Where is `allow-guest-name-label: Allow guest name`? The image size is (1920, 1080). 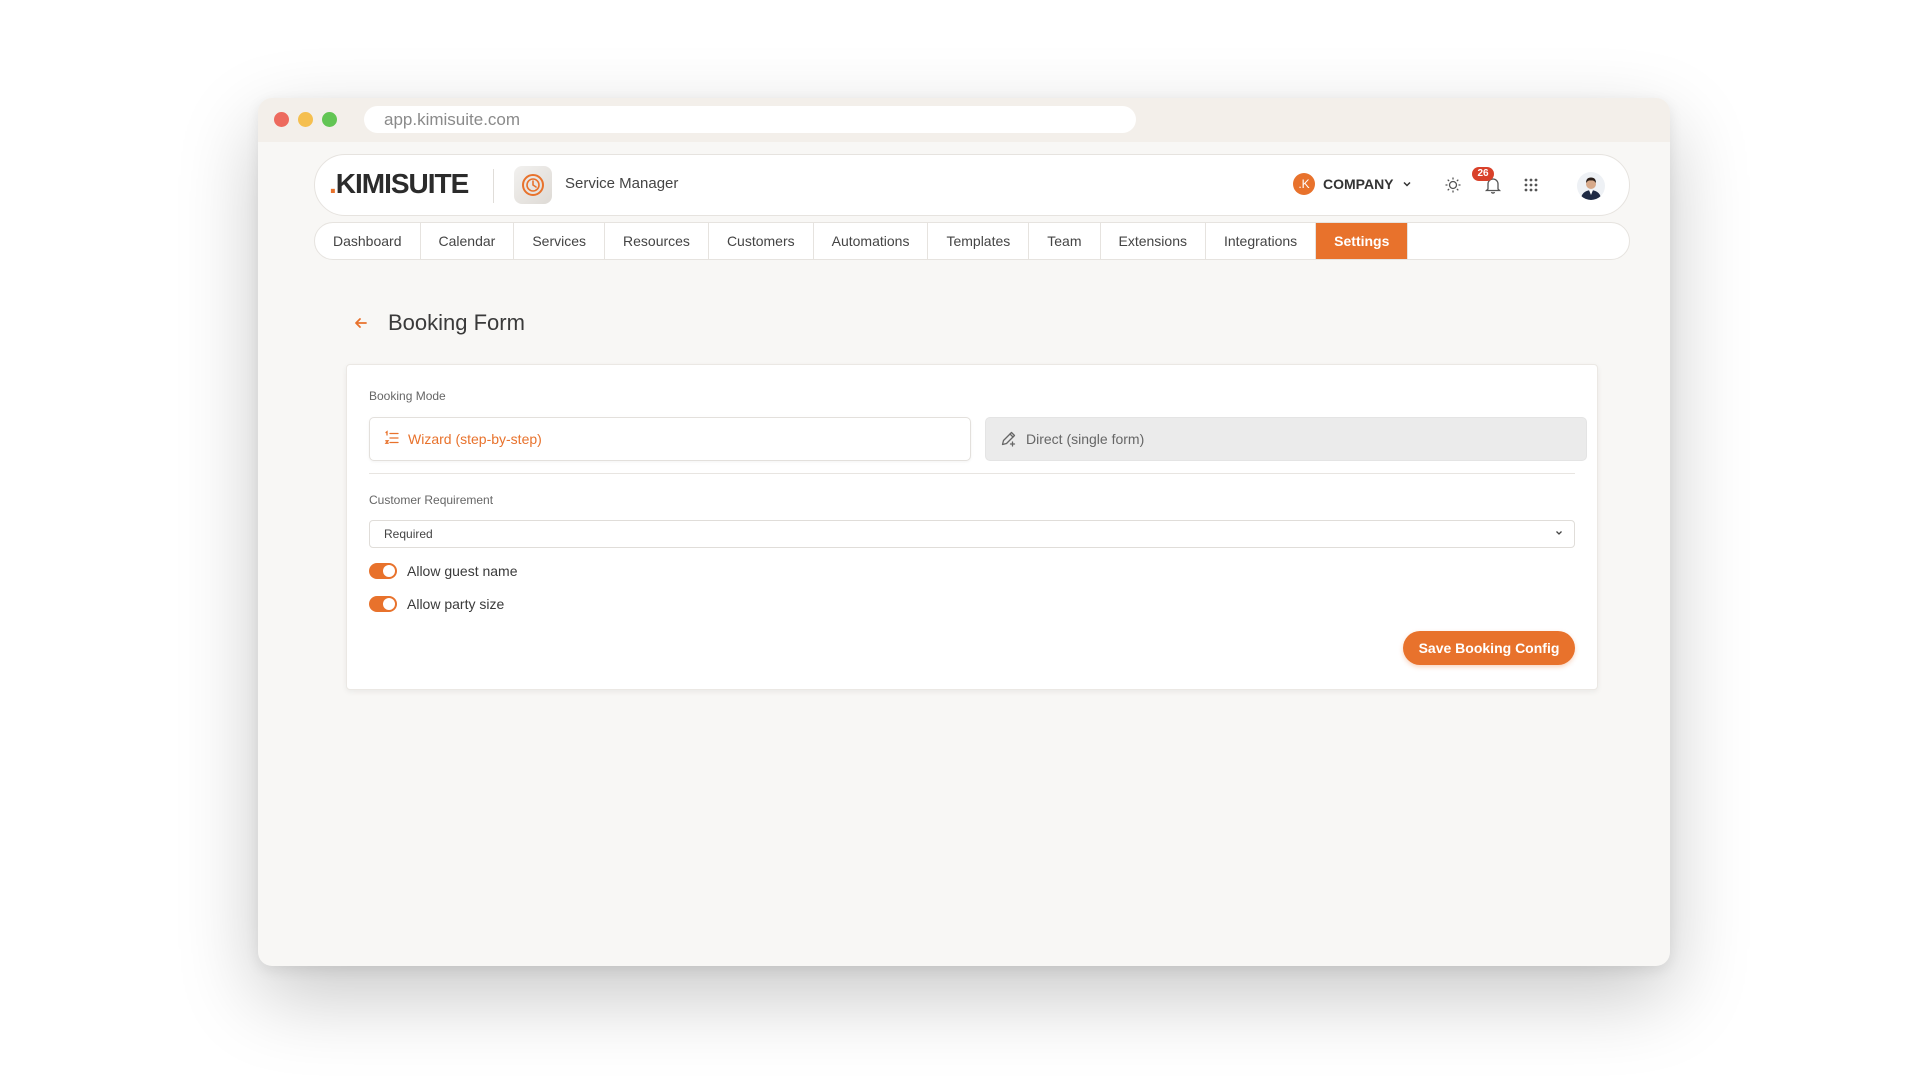 allow-guest-name-label: Allow guest name is located at coordinates (462, 571).